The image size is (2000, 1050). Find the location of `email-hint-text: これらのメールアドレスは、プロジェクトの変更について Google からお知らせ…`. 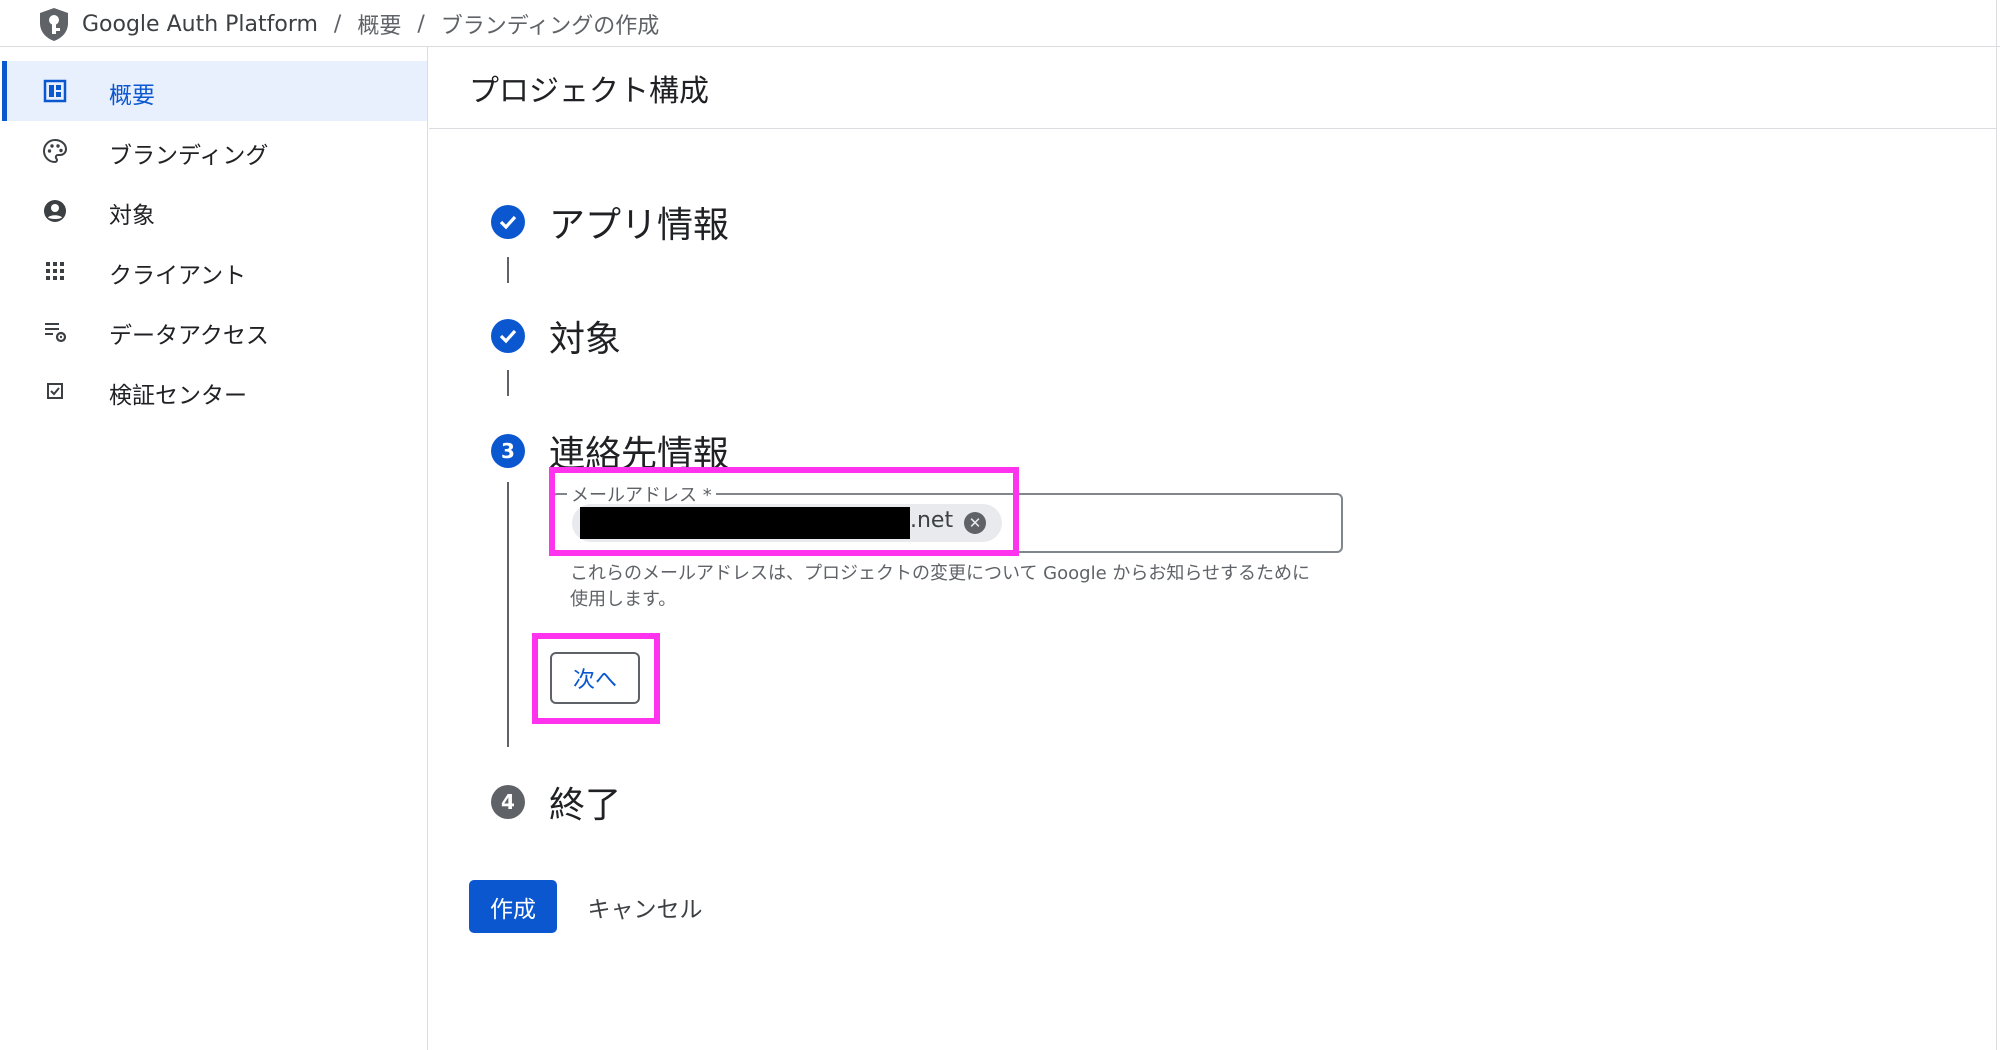

email-hint-text: これらのメールアドレスは、プロジェクトの変更について Google からお知らせ… is located at coordinates (940, 586).